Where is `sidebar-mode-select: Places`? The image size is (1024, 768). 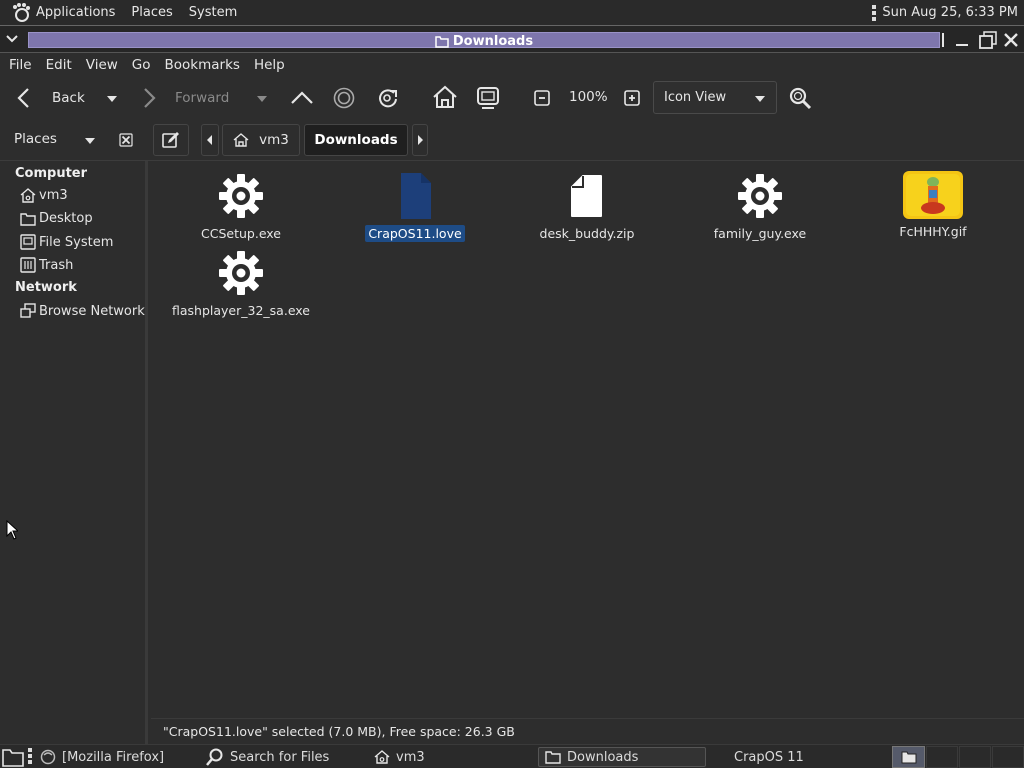 sidebar-mode-select: Places is located at coordinates (35, 139).